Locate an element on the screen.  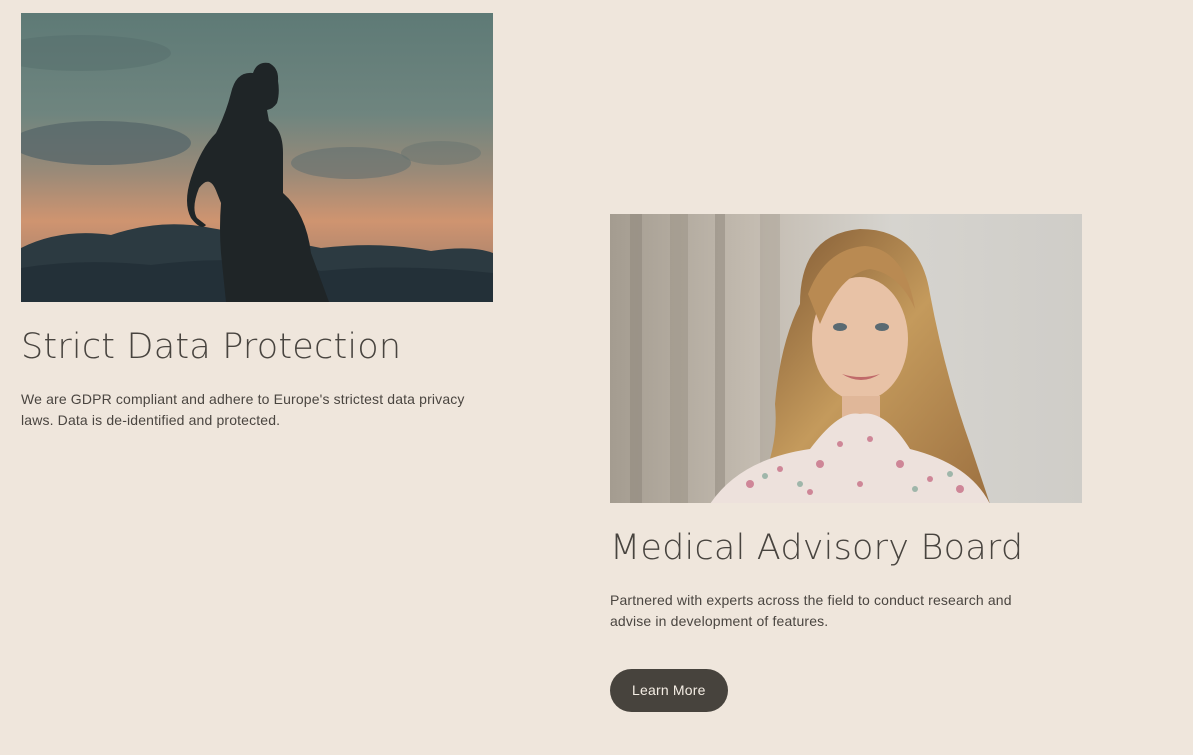
learn-more-button: Learn More is located at coordinates (669, 690).